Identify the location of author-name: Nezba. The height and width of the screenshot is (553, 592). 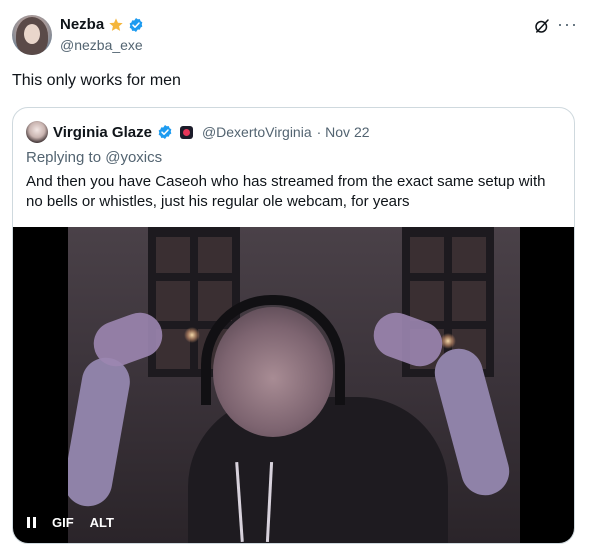
(82, 24).